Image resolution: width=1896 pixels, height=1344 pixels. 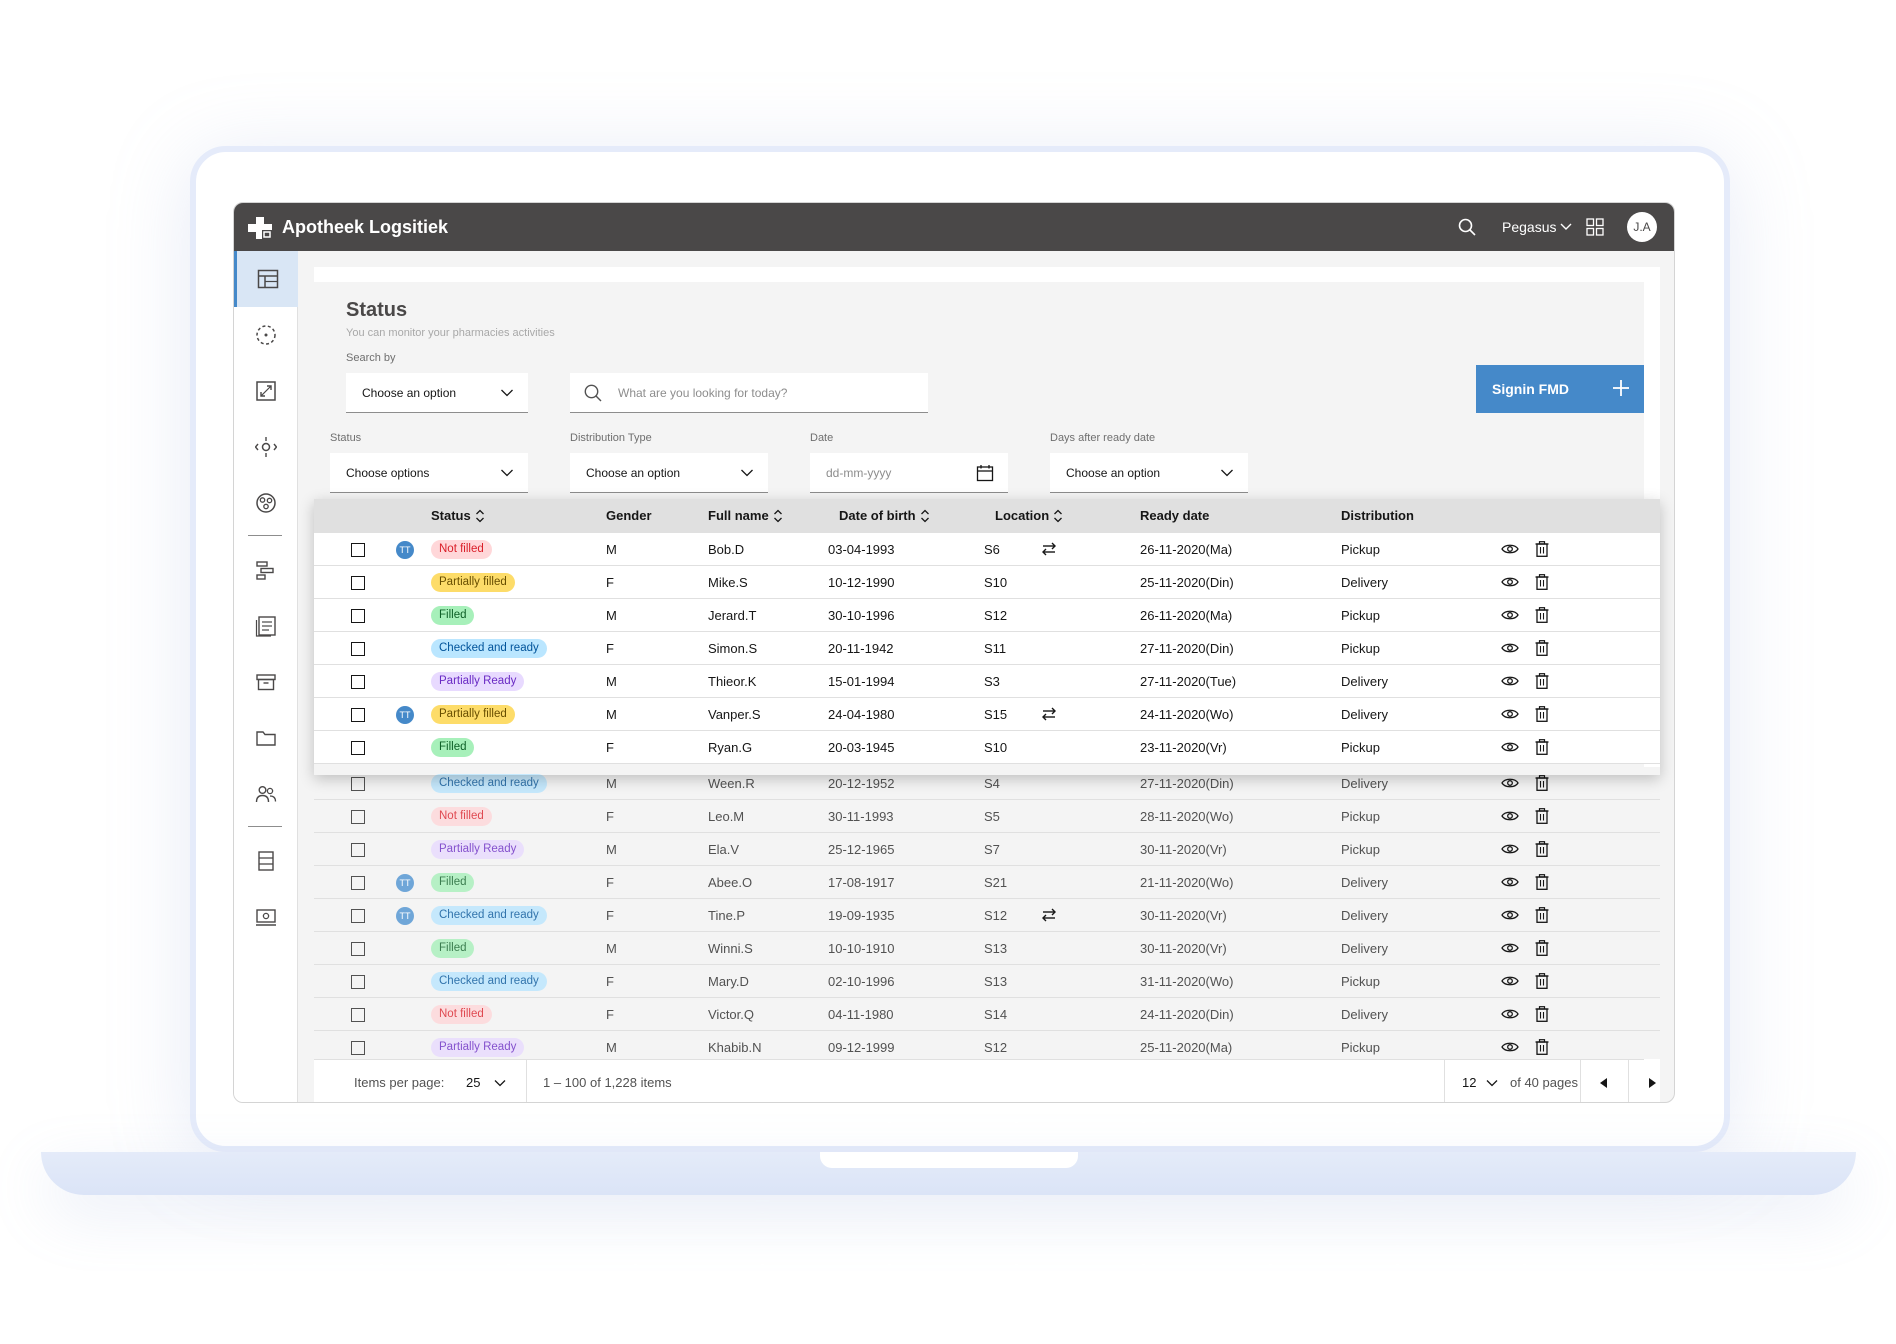 What do you see at coordinates (745, 515) in the screenshot?
I see `column-header-full-name: Full name` at bounding box center [745, 515].